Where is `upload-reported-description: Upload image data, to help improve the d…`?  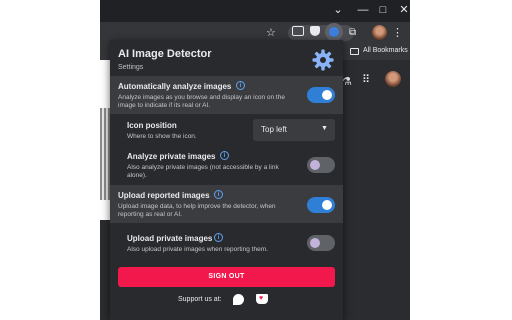 upload-reported-description: Upload image data, to help improve the d… is located at coordinates (197, 210).